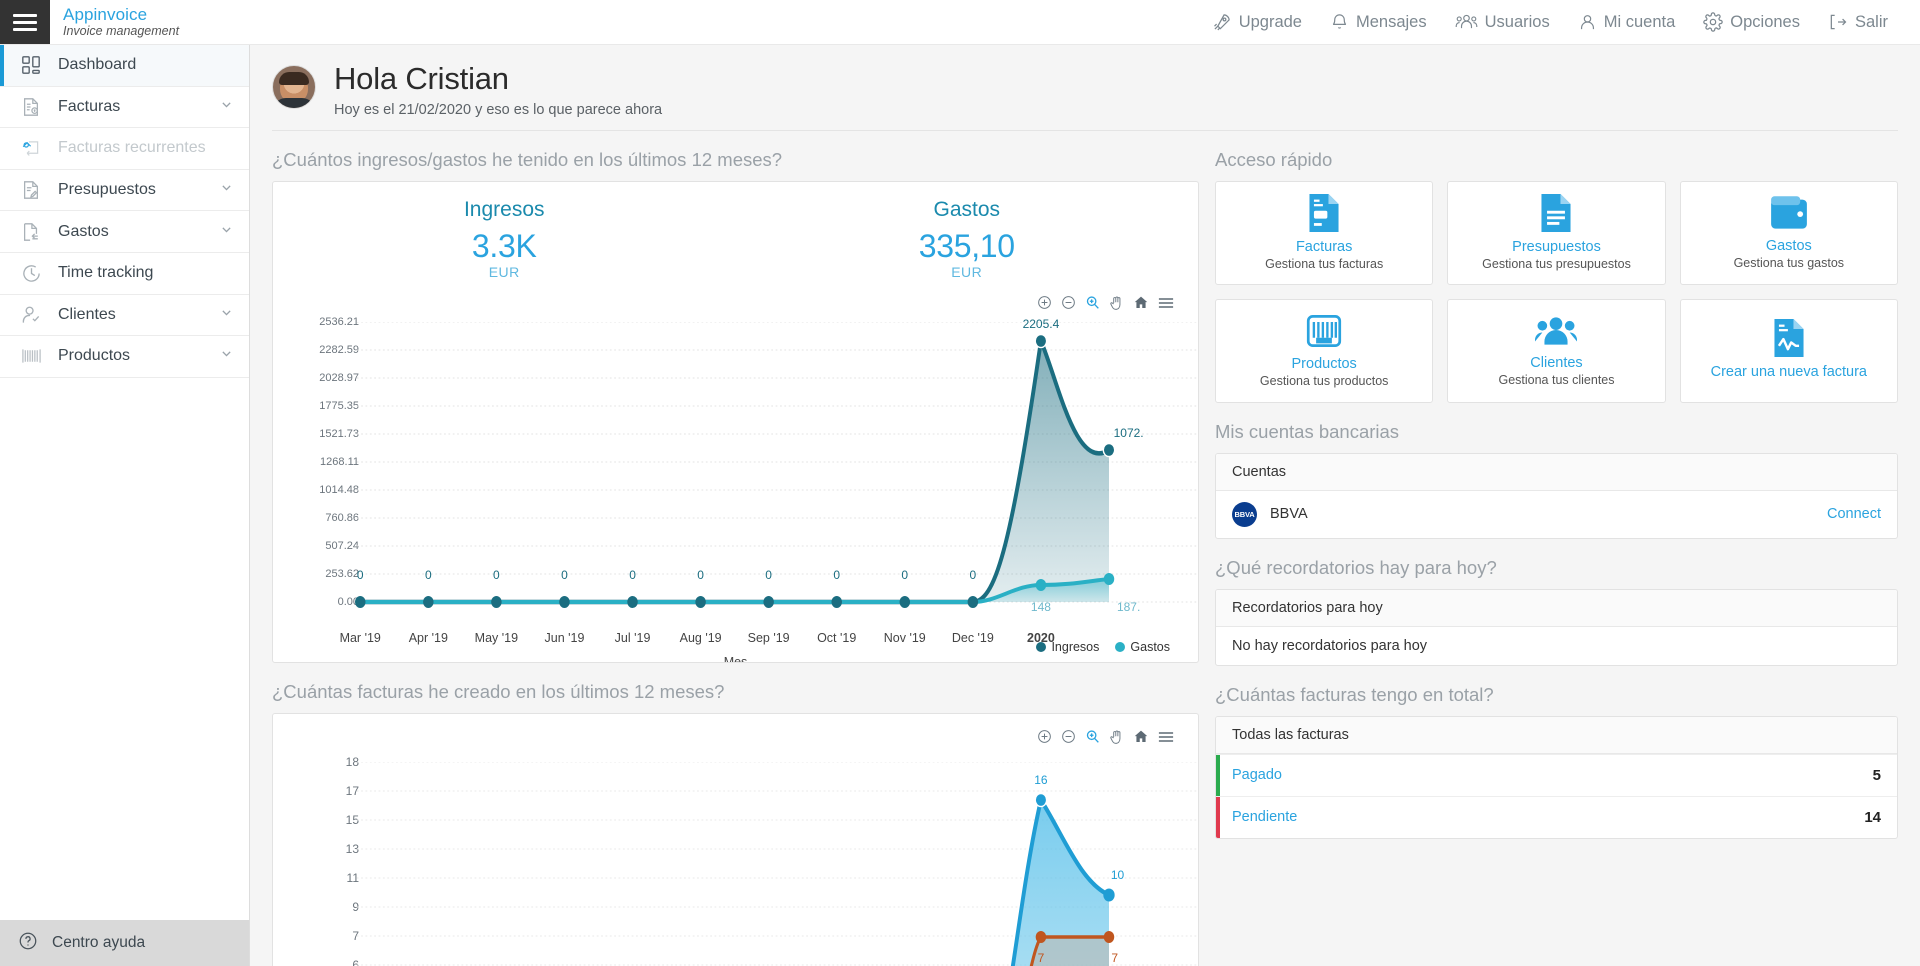 This screenshot has height=966, width=1920. Describe the element at coordinates (31, 190) in the screenshot. I see `quote-icon` at that location.